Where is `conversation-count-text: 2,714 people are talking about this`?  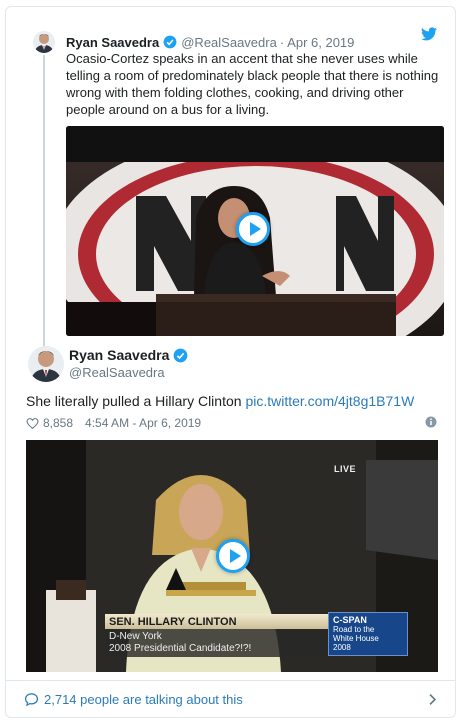
conversation-count-text: 2,714 people are talking about this is located at coordinates (143, 699).